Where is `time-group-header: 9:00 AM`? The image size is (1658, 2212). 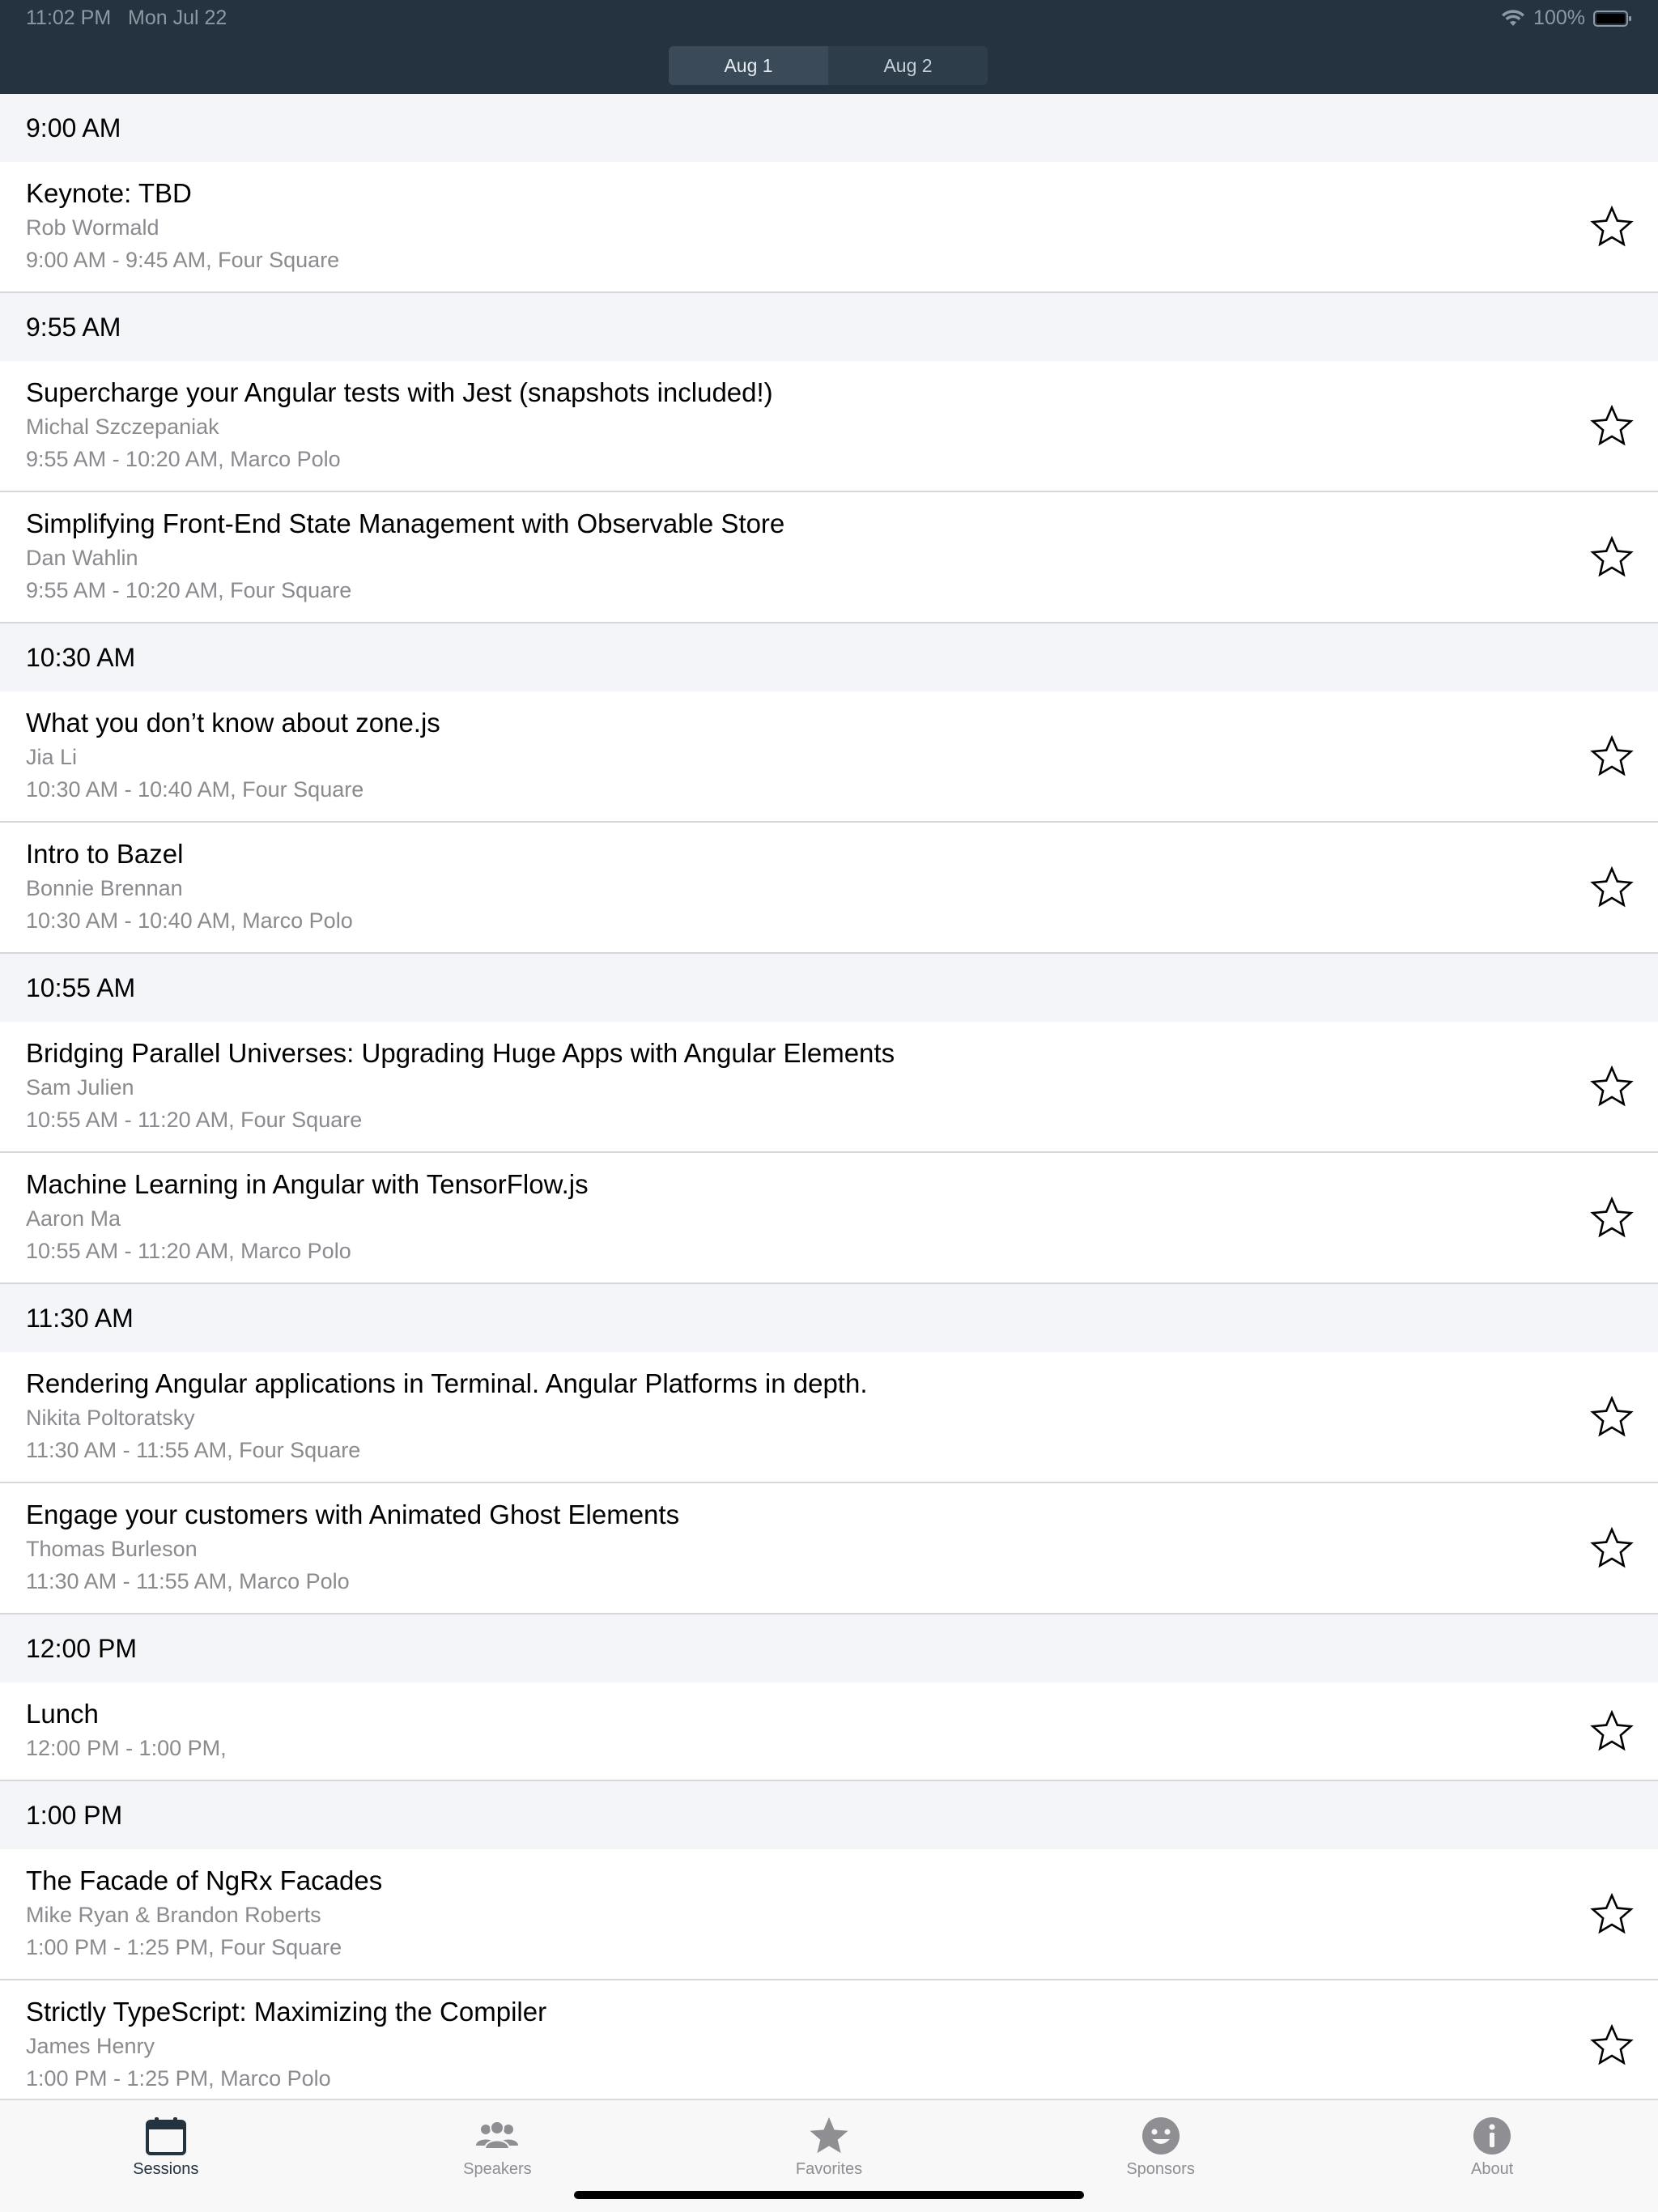
time-group-header: 9:00 AM is located at coordinates (829, 128).